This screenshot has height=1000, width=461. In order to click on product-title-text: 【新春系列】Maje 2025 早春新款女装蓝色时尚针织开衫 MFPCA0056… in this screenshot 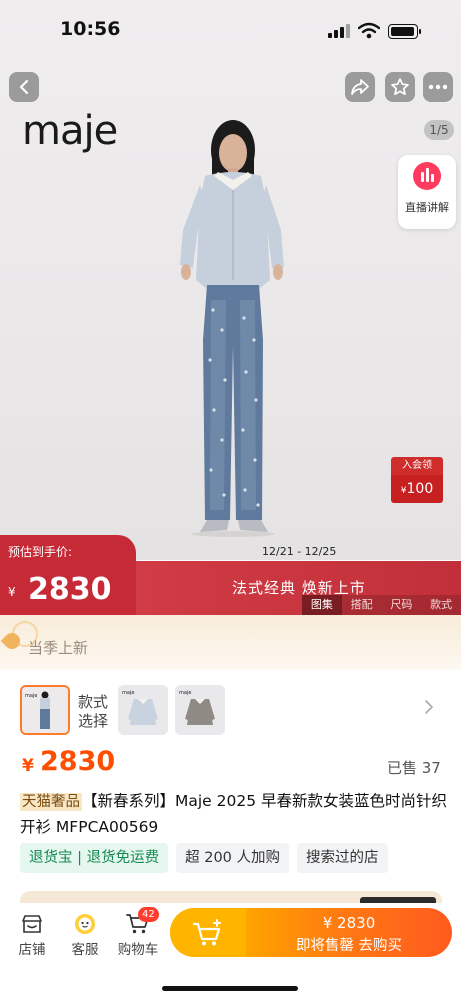, I will do `click(234, 814)`.